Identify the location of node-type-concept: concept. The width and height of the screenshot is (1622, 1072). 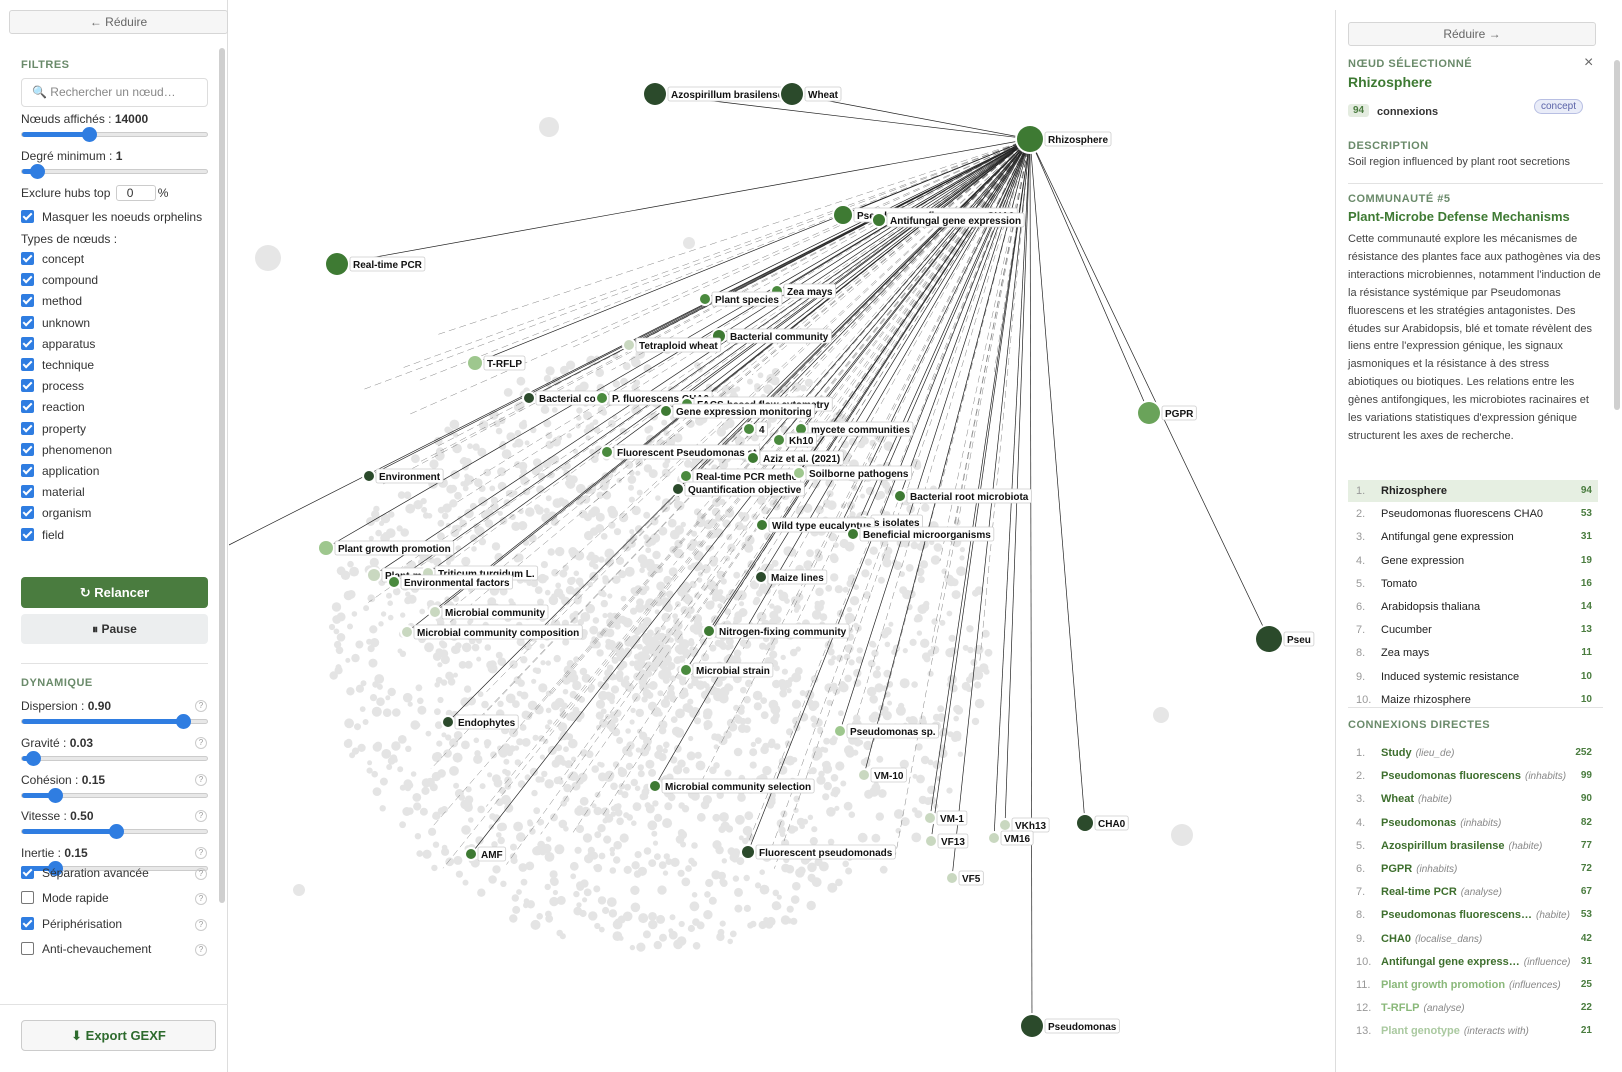
(52, 260).